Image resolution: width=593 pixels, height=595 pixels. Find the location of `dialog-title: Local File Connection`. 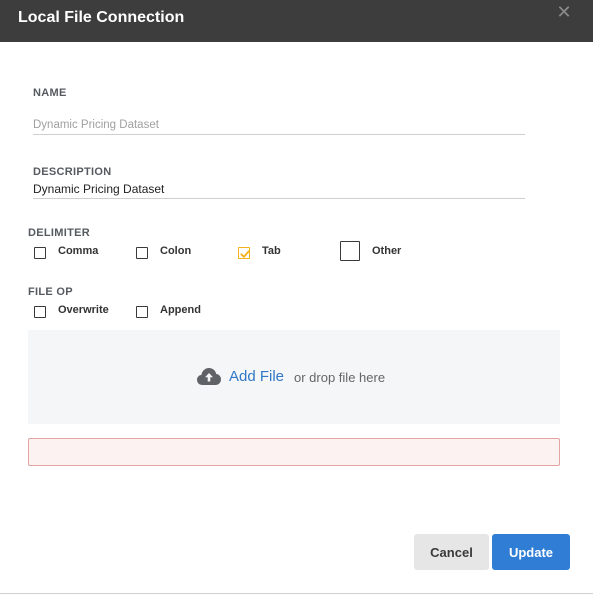

dialog-title: Local File Connection is located at coordinates (101, 17).